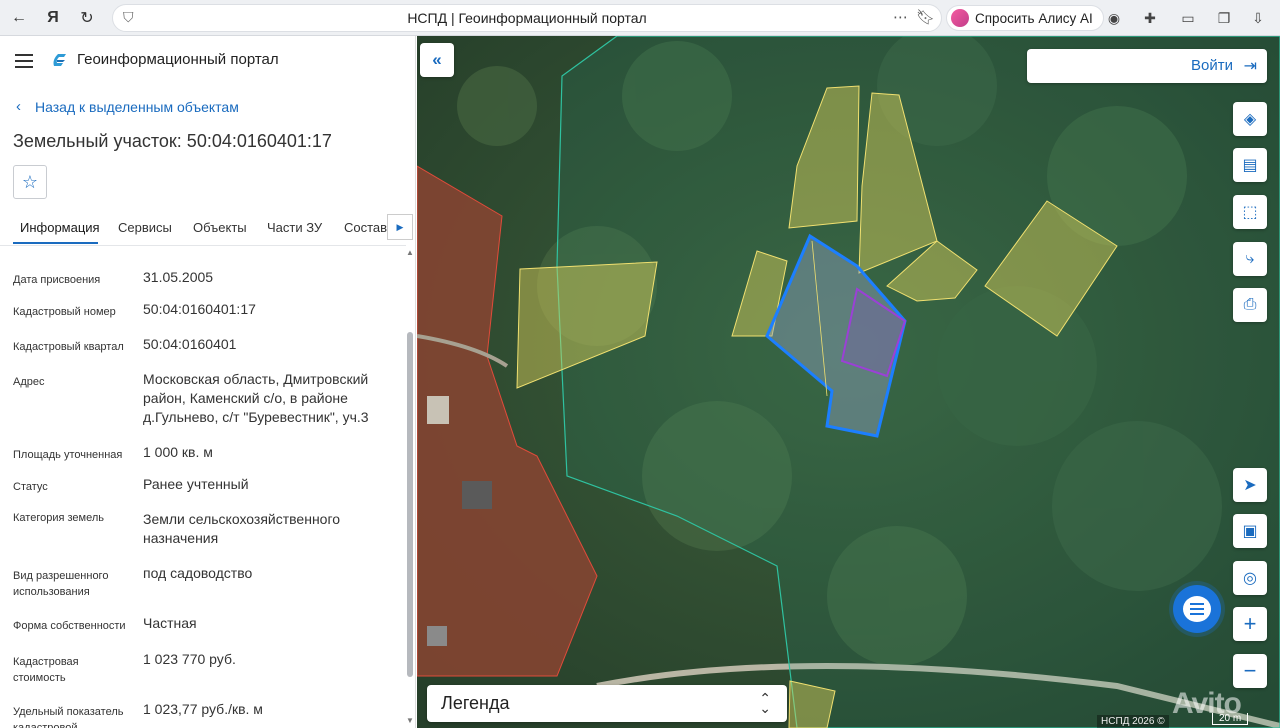 The width and height of the screenshot is (1280, 728). What do you see at coordinates (1147, 66) in the screenshot?
I see `login-button: Войти ⇥` at bounding box center [1147, 66].